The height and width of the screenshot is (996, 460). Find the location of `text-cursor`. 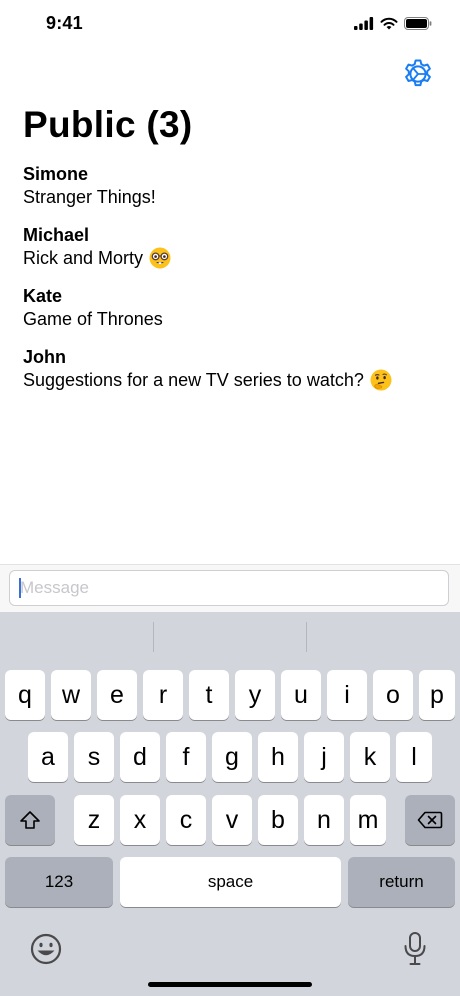

text-cursor is located at coordinates (20, 588).